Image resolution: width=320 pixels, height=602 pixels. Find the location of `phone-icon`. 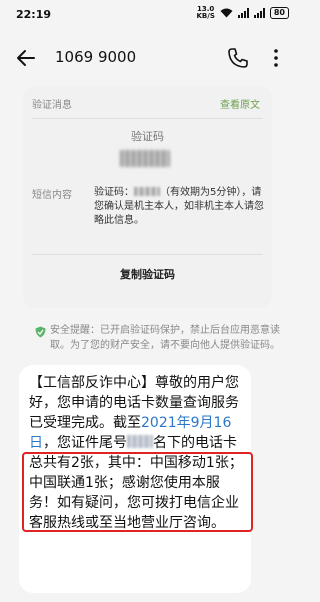

phone-icon is located at coordinates (238, 58).